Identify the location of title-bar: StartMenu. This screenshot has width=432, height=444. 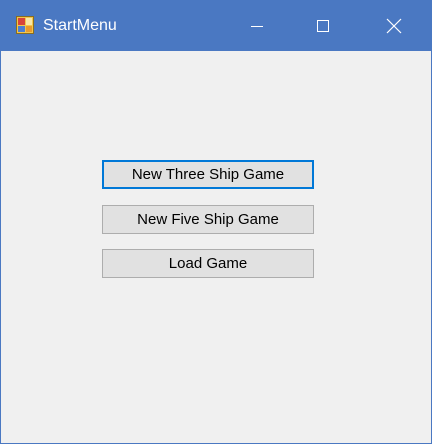
(216, 26).